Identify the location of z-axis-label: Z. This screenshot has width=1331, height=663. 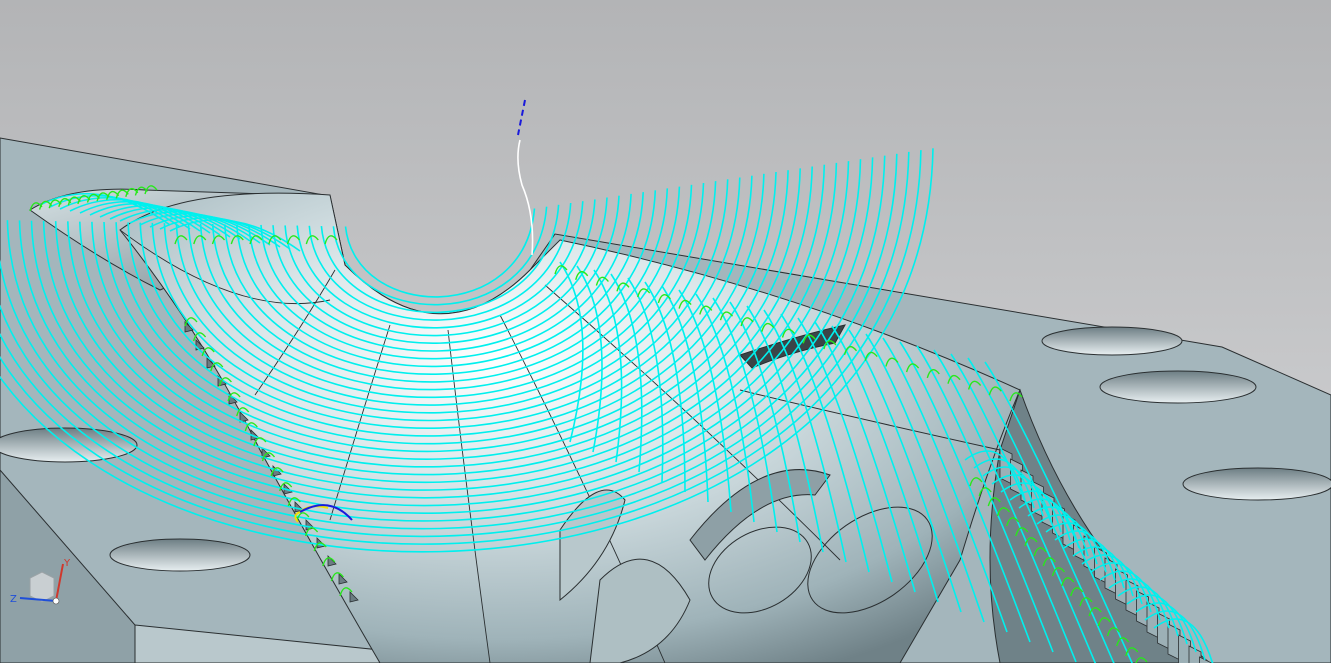
(13, 599).